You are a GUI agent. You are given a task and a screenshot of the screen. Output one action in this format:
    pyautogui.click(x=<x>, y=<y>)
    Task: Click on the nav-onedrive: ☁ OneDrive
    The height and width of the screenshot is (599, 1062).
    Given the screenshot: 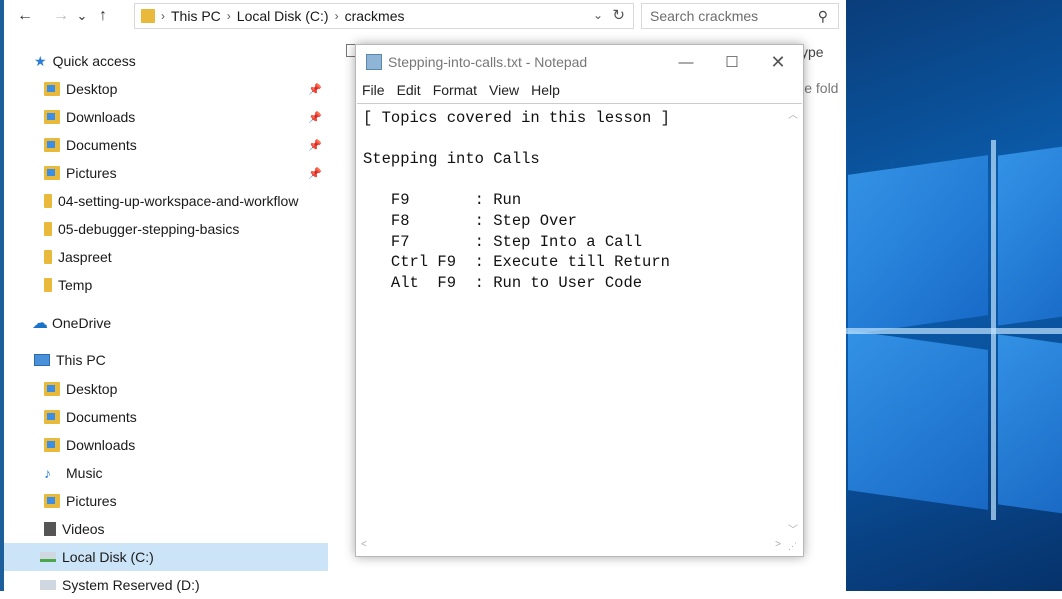 What is the action you would take?
    pyautogui.click(x=166, y=323)
    